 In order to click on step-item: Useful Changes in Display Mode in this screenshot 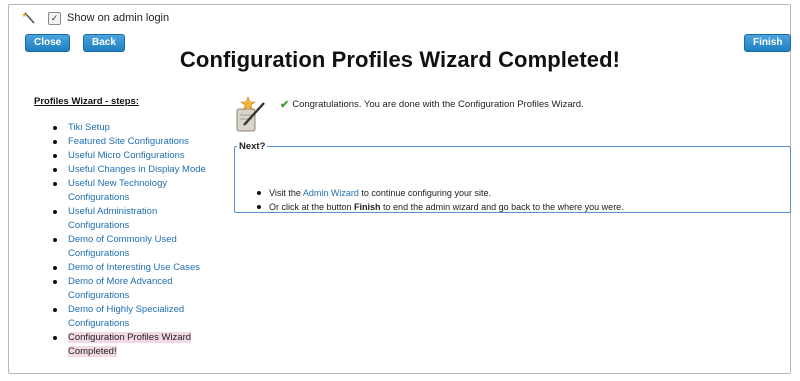, I will do `click(124, 170)`.